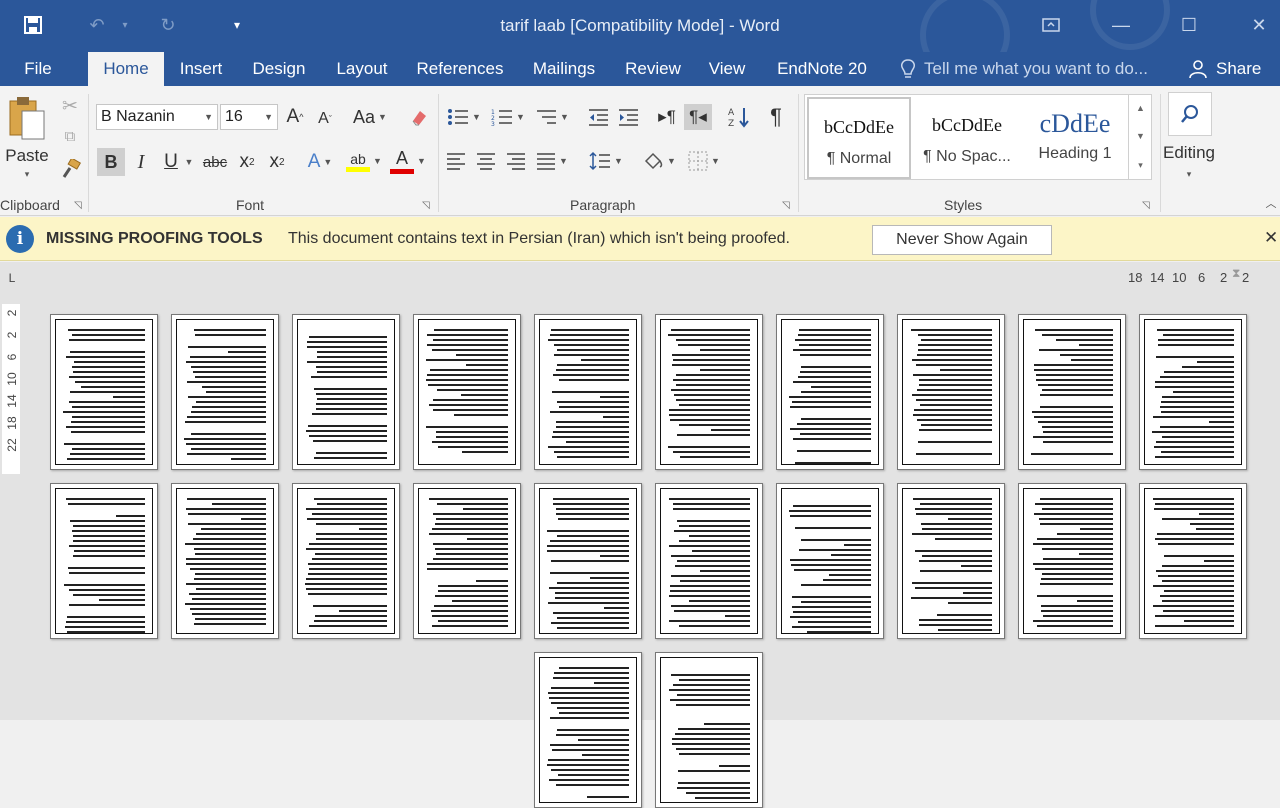  What do you see at coordinates (1187, 277) in the screenshot?
I see `horizontal-ruler: 18 14 10 6 2 2 ⧗` at bounding box center [1187, 277].